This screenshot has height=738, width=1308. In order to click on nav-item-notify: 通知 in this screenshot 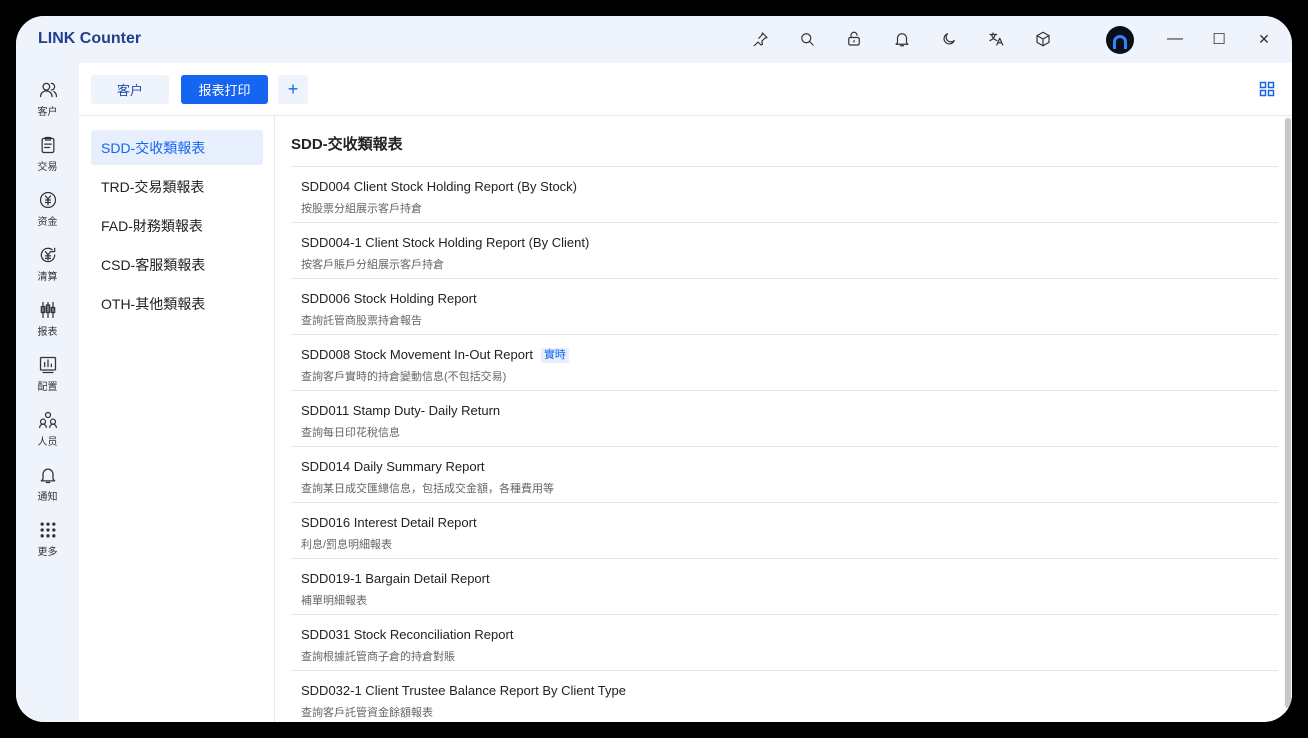, I will do `click(47, 490)`.